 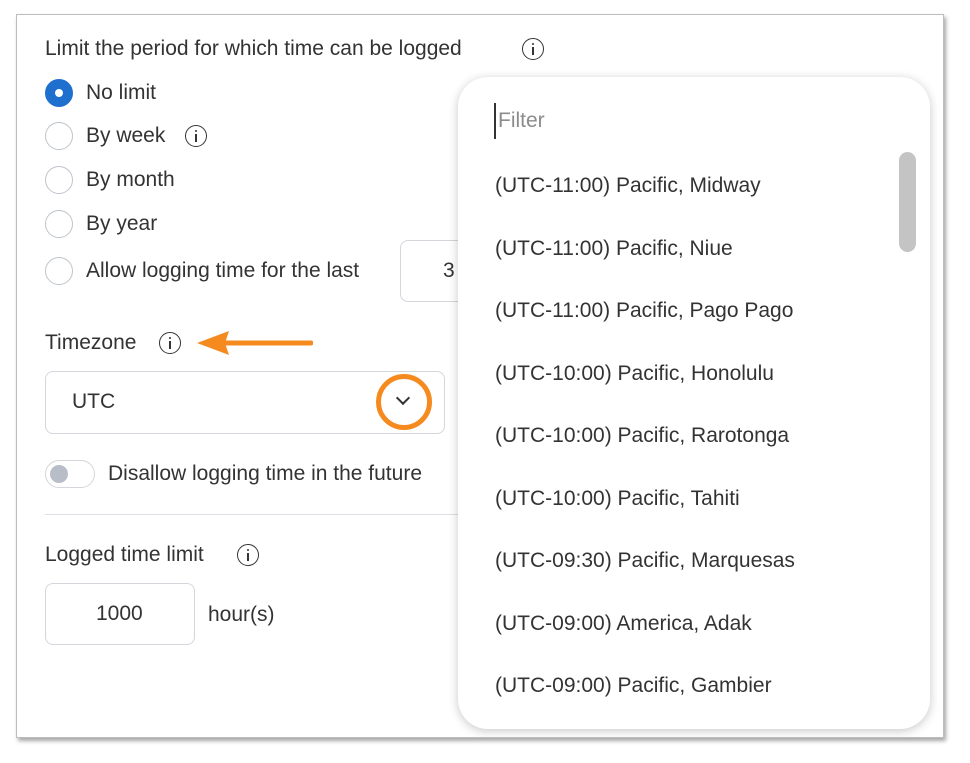 I want to click on radio-by-month-label: By month, so click(x=130, y=180).